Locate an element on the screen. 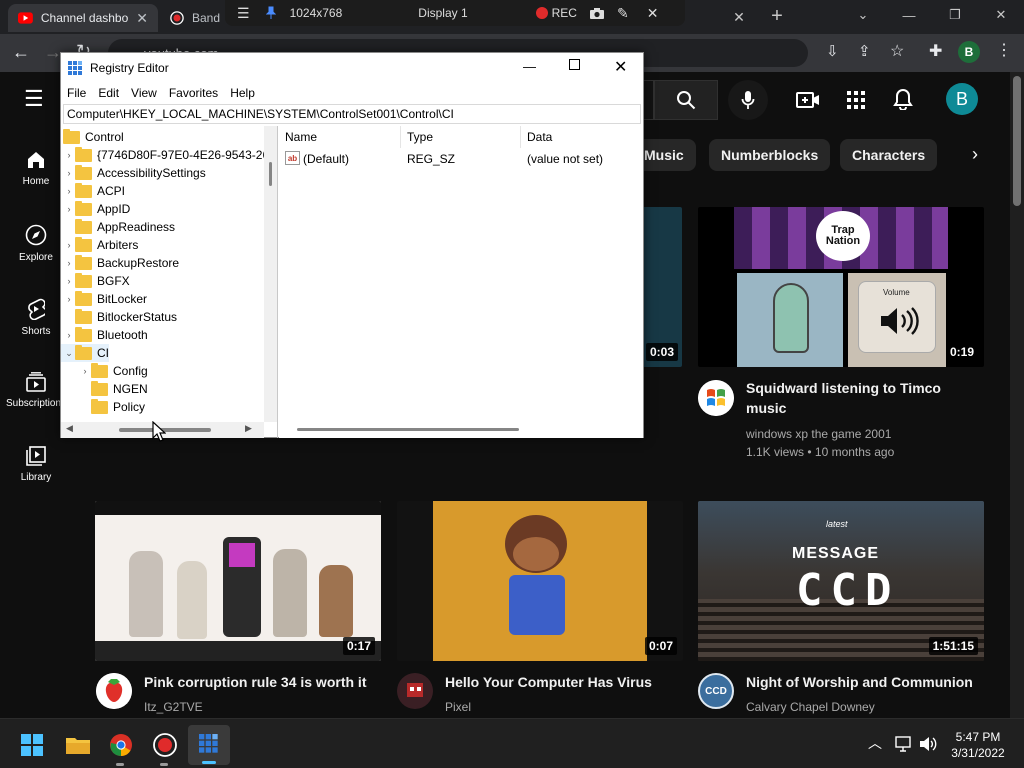 This screenshot has width=1024, height=768. video-title: Night of Worship and Communion is located at coordinates (859, 682).